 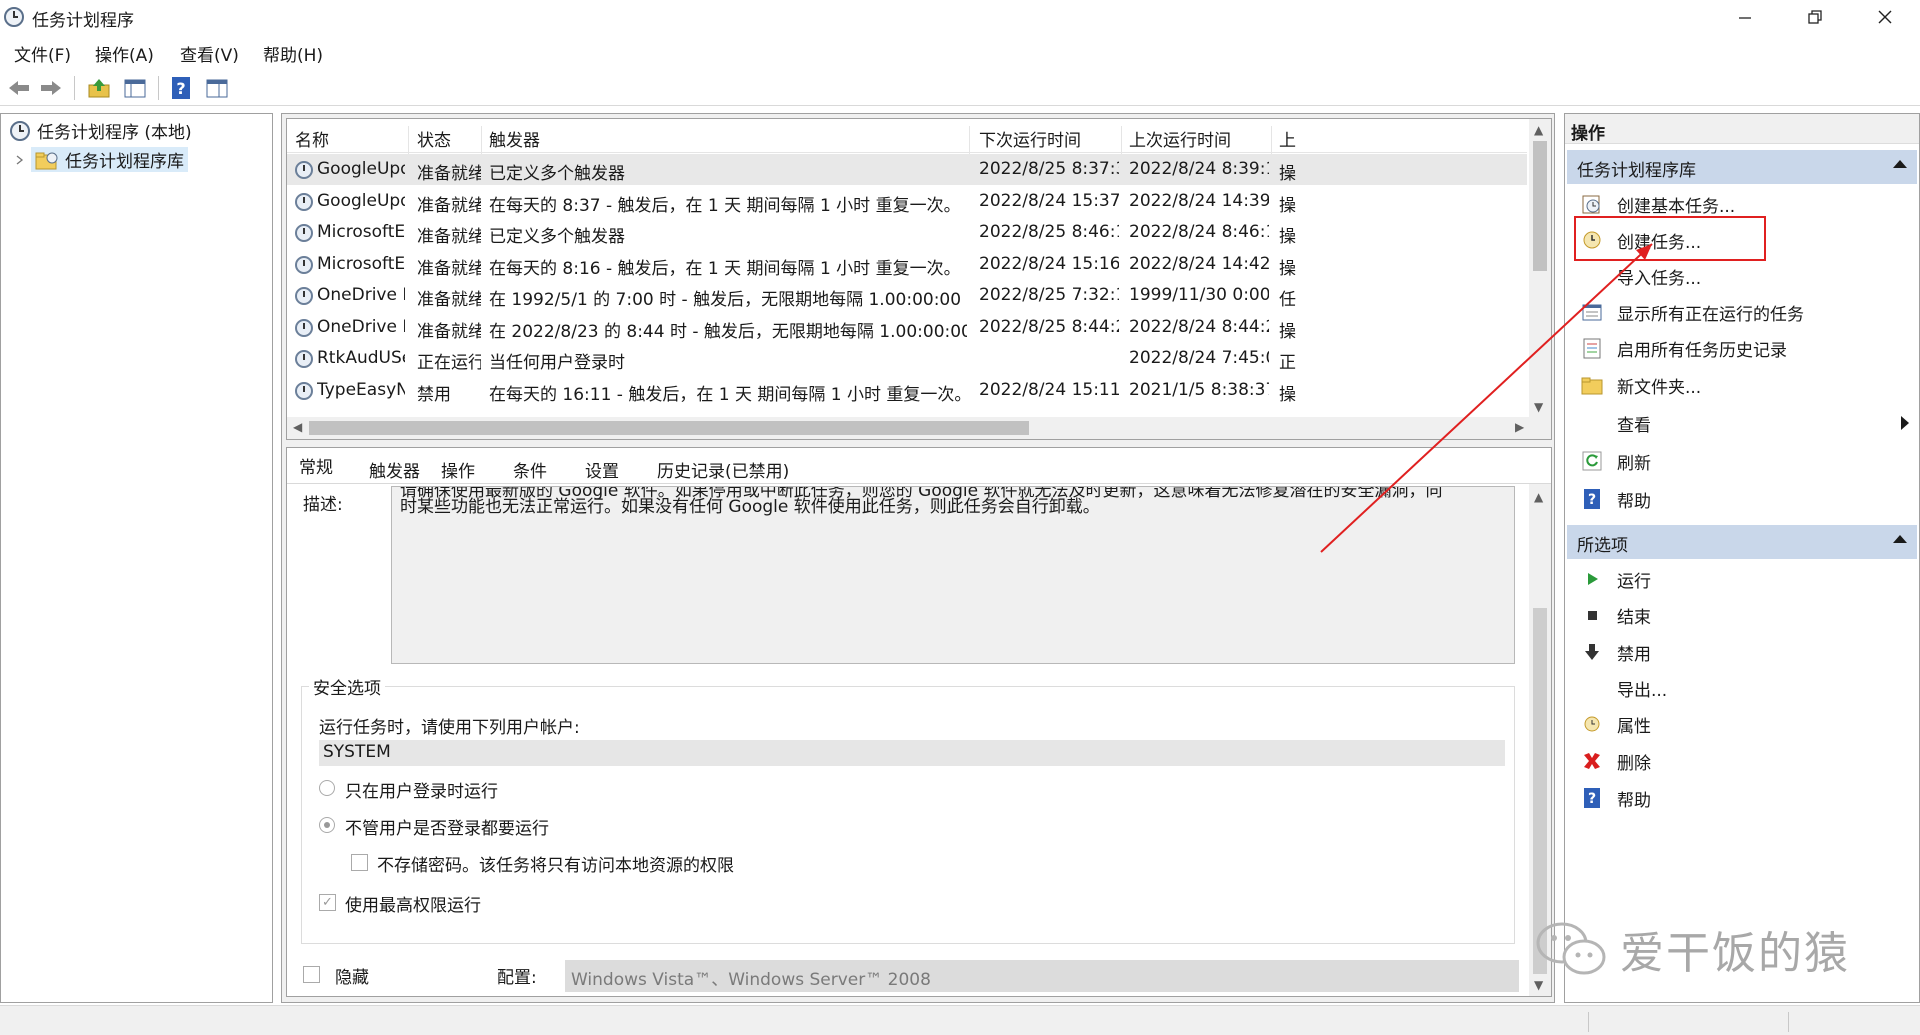 I want to click on annotation-arrow, so click(x=1486, y=398).